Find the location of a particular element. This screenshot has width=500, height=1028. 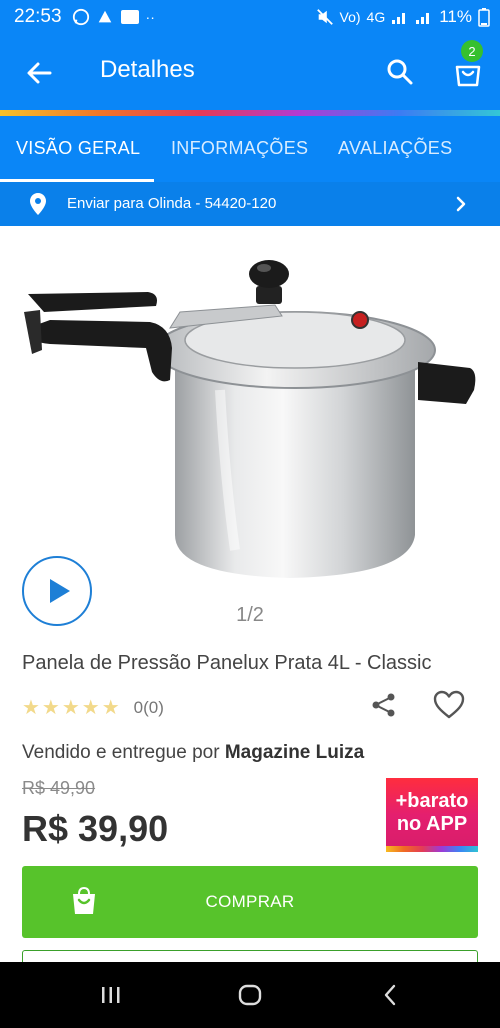

system-navigation-bar is located at coordinates (250, 995).